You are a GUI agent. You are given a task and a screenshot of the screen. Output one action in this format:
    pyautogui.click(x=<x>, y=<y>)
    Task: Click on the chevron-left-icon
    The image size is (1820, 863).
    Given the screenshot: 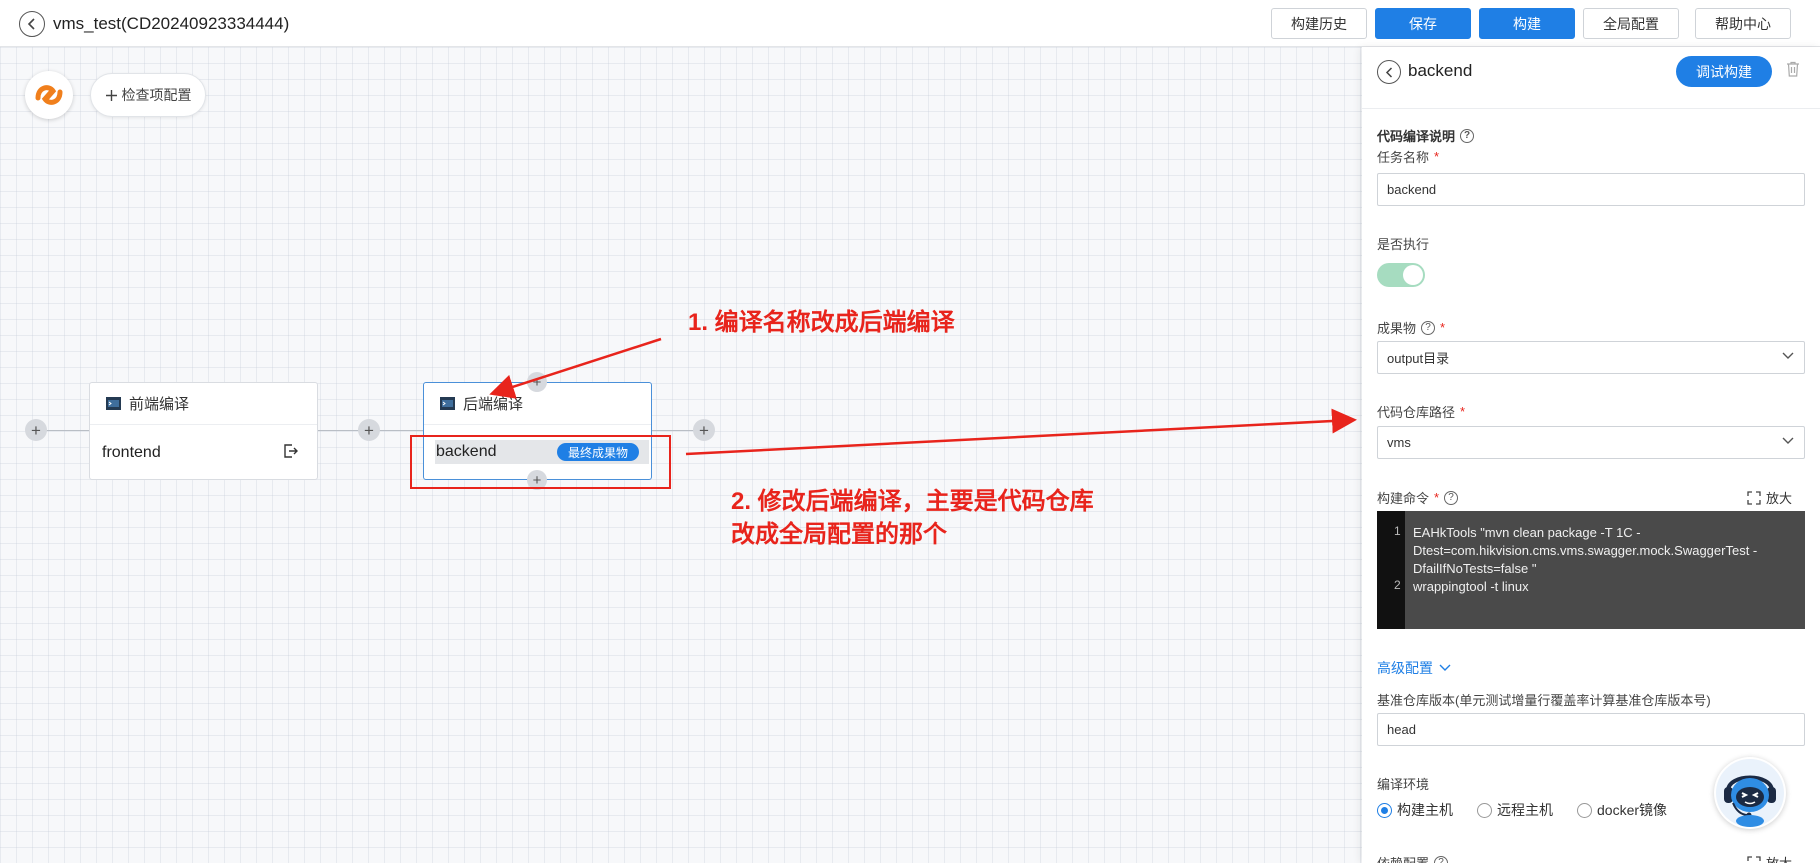 What is the action you would take?
    pyautogui.click(x=1388, y=72)
    